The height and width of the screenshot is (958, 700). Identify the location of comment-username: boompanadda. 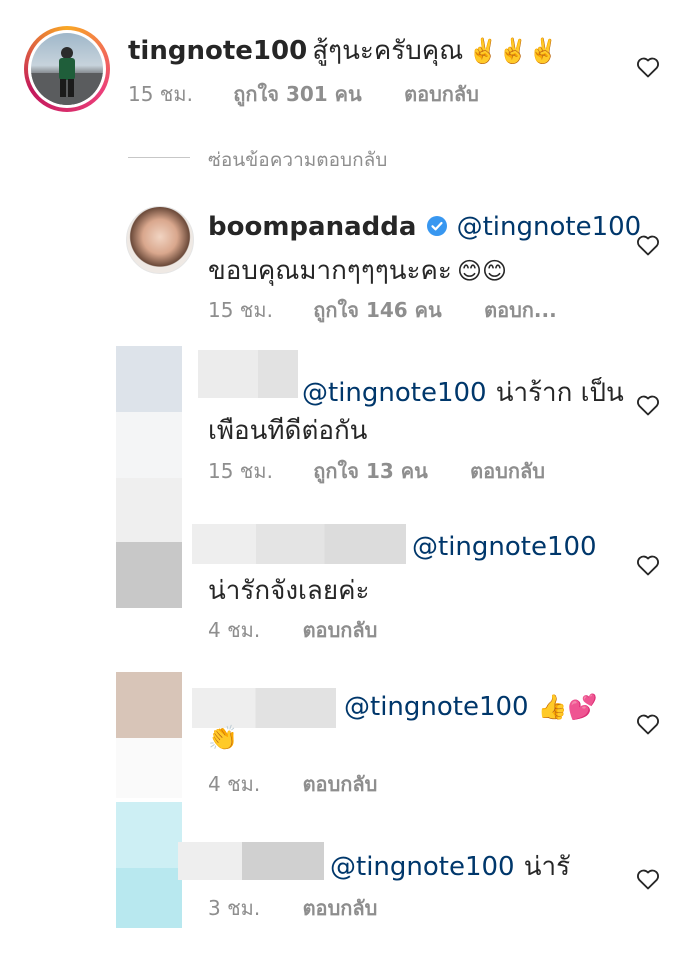
(312, 227).